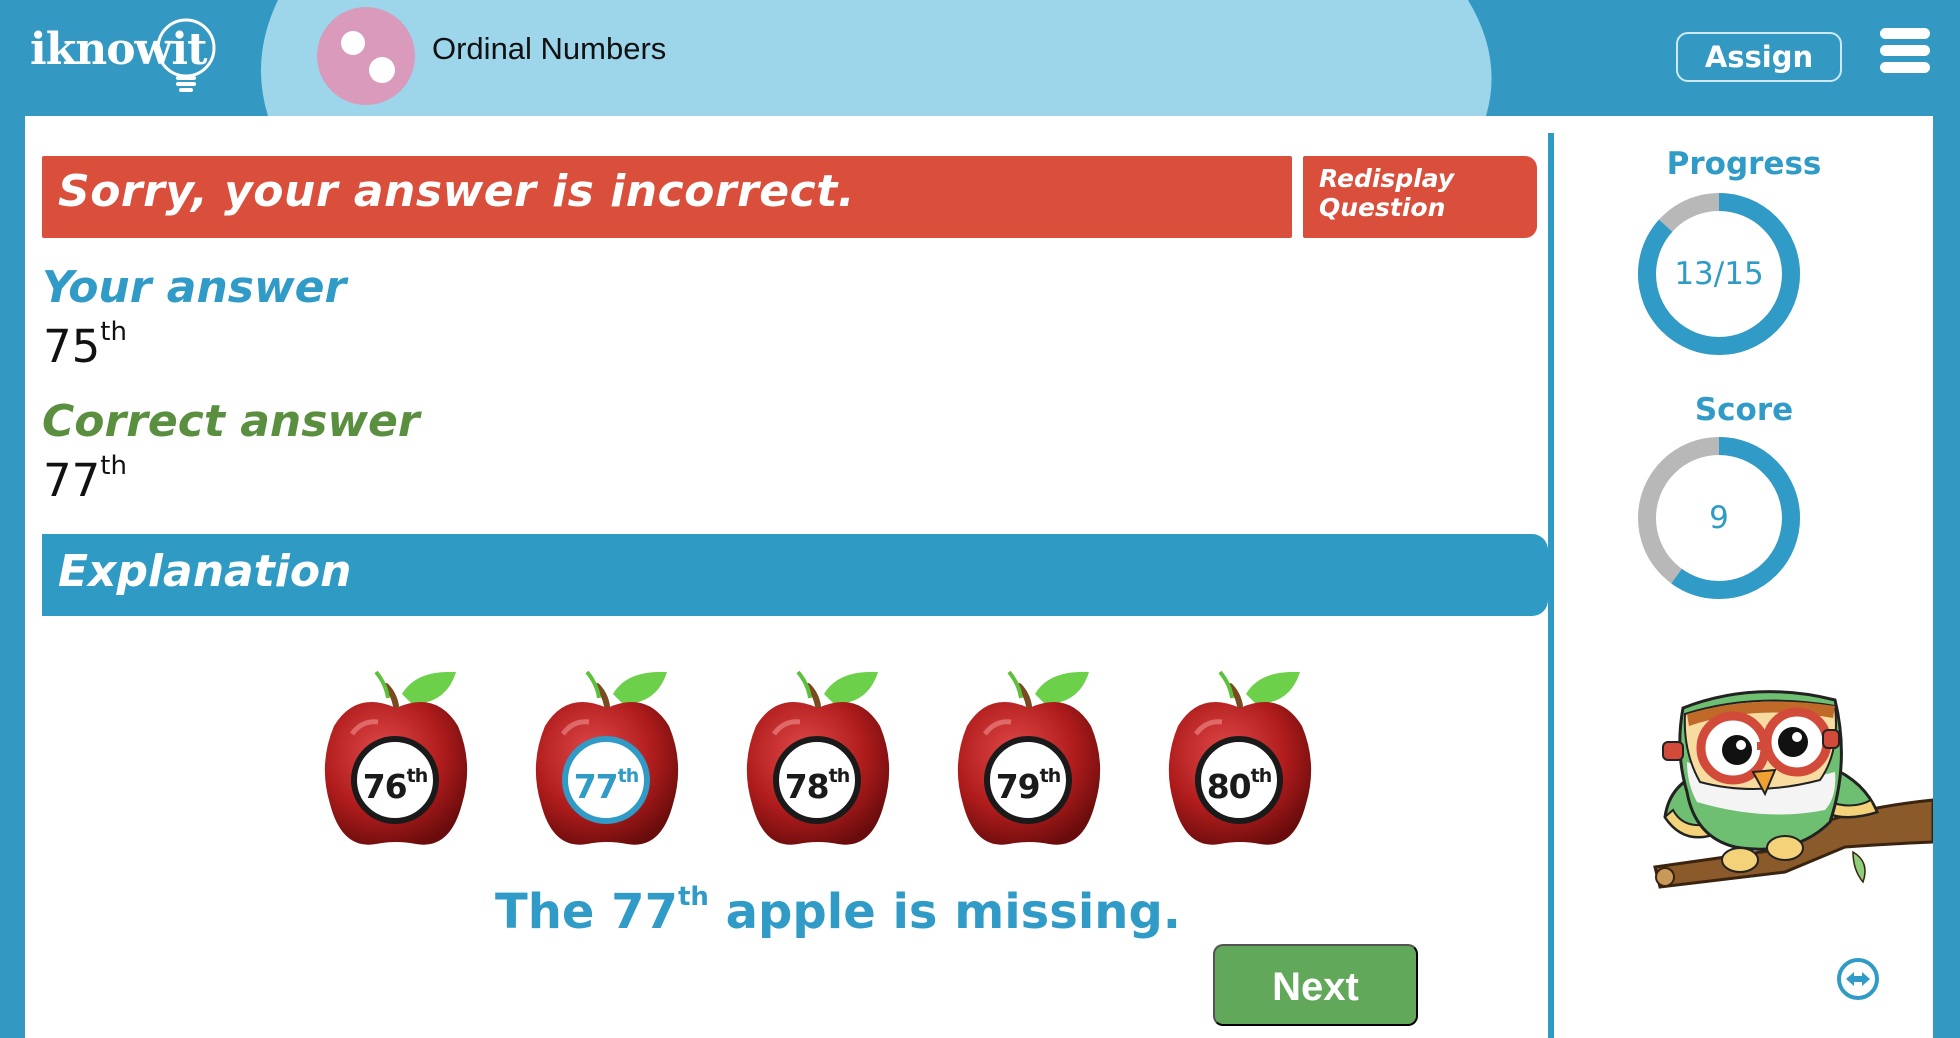  I want to click on explanation-sentence: The 77th apple is missing., so click(838, 911).